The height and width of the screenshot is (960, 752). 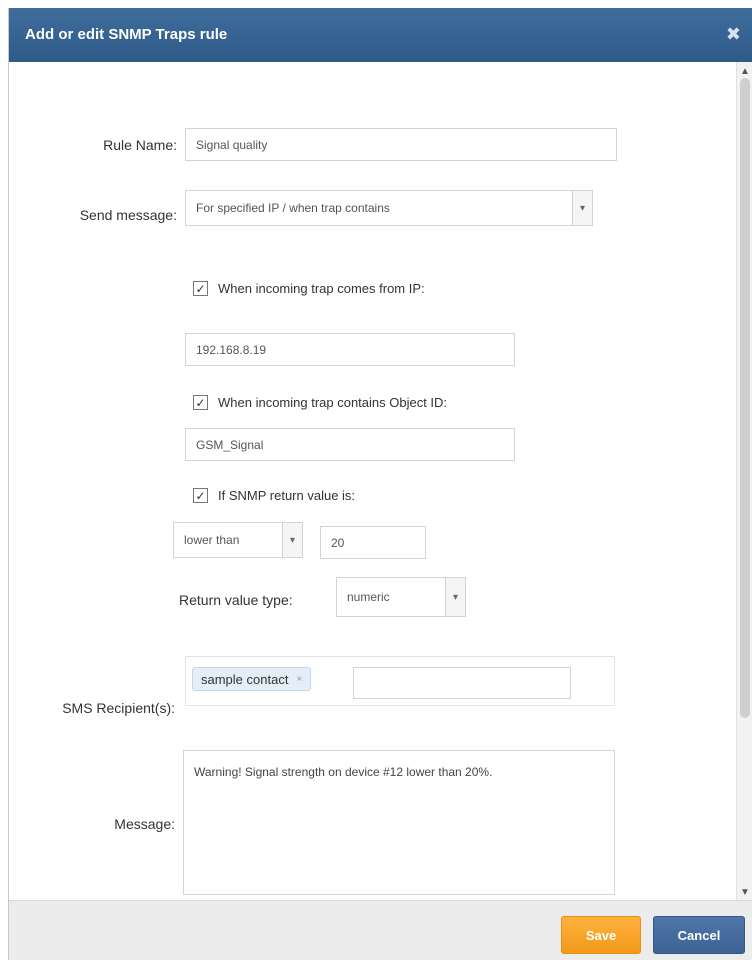 What do you see at coordinates (733, 34) in the screenshot?
I see `close-icon: ✖` at bounding box center [733, 34].